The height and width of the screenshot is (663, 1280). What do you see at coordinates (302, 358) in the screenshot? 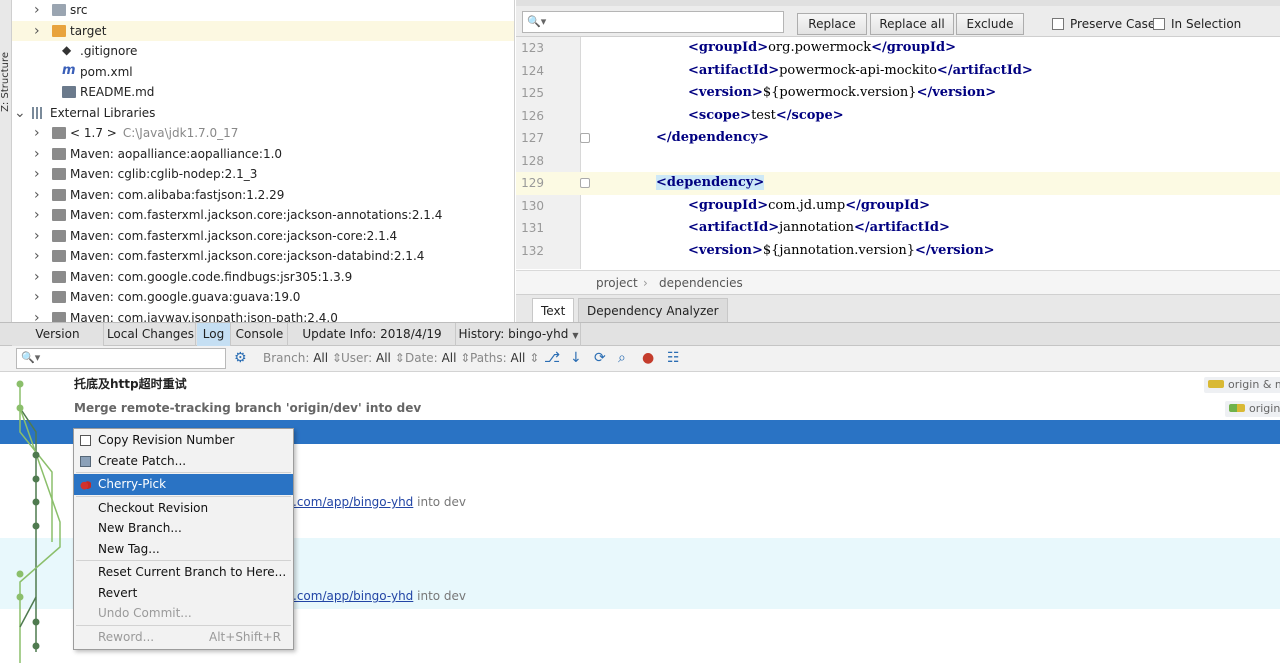
I see `branch-filter: Branch: All ⇕` at bounding box center [302, 358].